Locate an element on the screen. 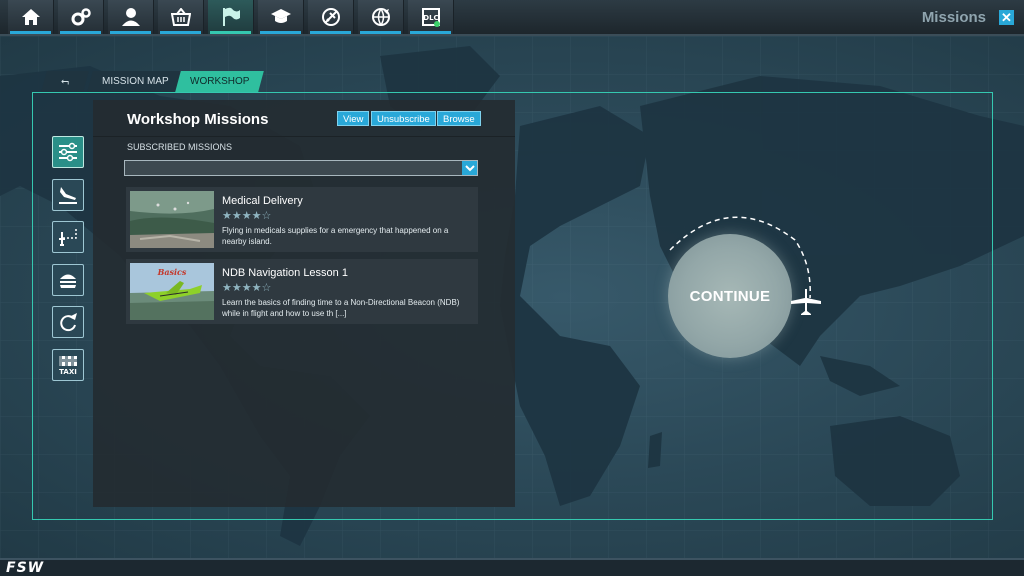 The image size is (1024, 576). tool-filters is located at coordinates (68, 152).